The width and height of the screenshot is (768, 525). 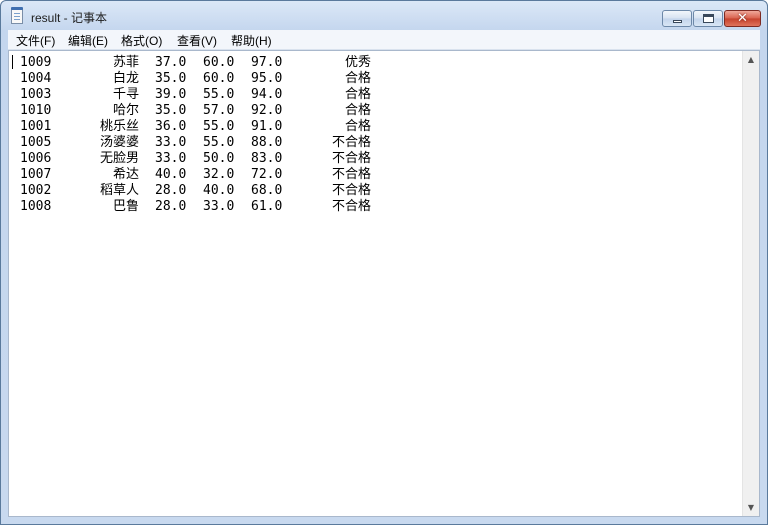 What do you see at coordinates (35, 40) in the screenshot?
I see `menu-file: 文件(F)` at bounding box center [35, 40].